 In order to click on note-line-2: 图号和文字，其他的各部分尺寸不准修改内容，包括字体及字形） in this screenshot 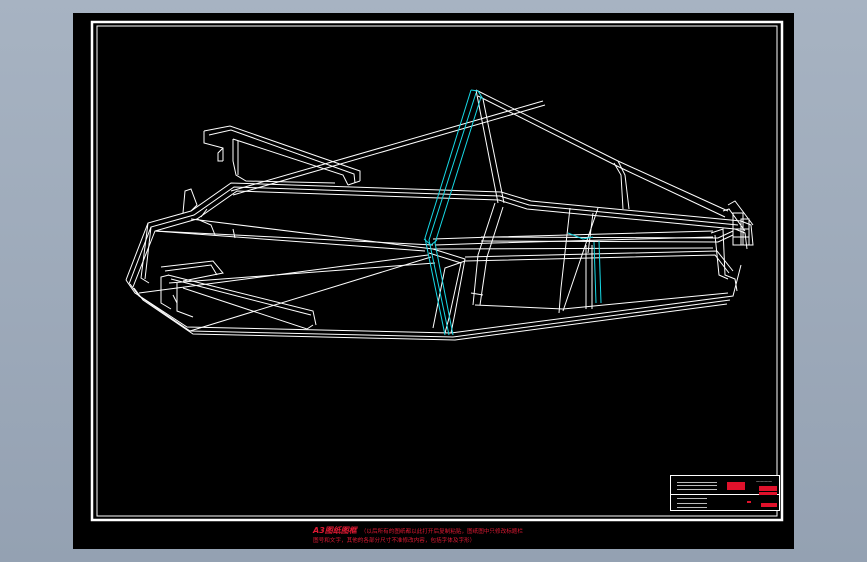, I will do `click(394, 541)`.